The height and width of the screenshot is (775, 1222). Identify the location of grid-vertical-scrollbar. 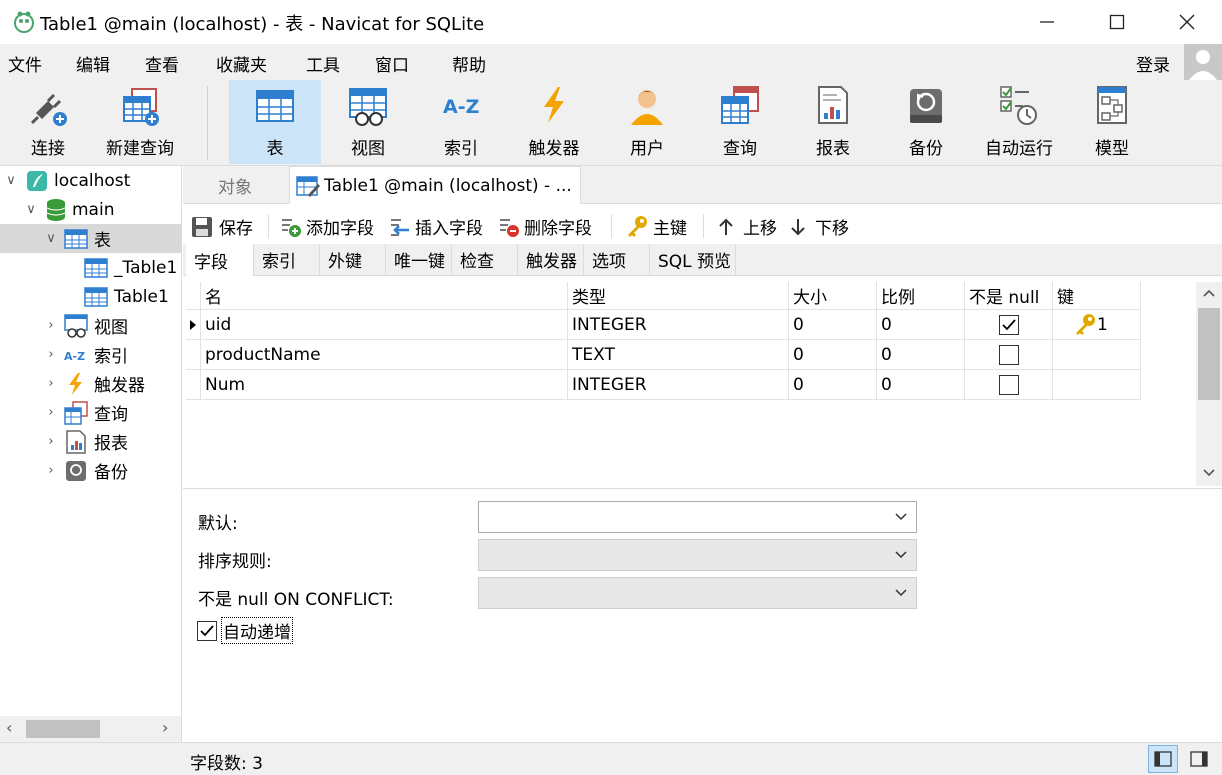
(1209, 384).